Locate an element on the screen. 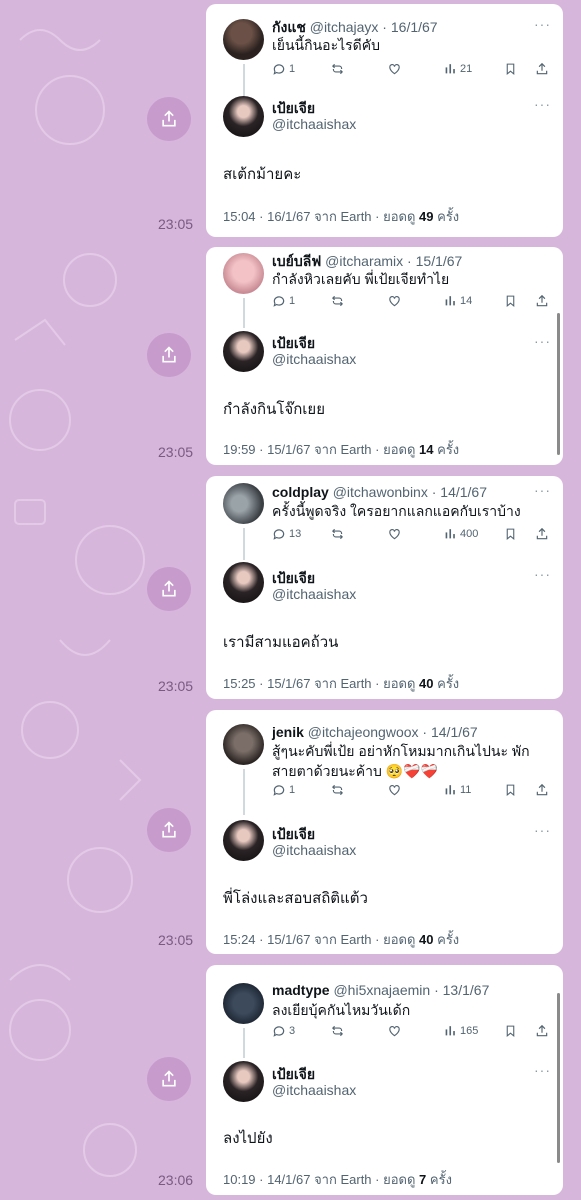  reply-handle: @itchawonbinx is located at coordinates (380, 492).